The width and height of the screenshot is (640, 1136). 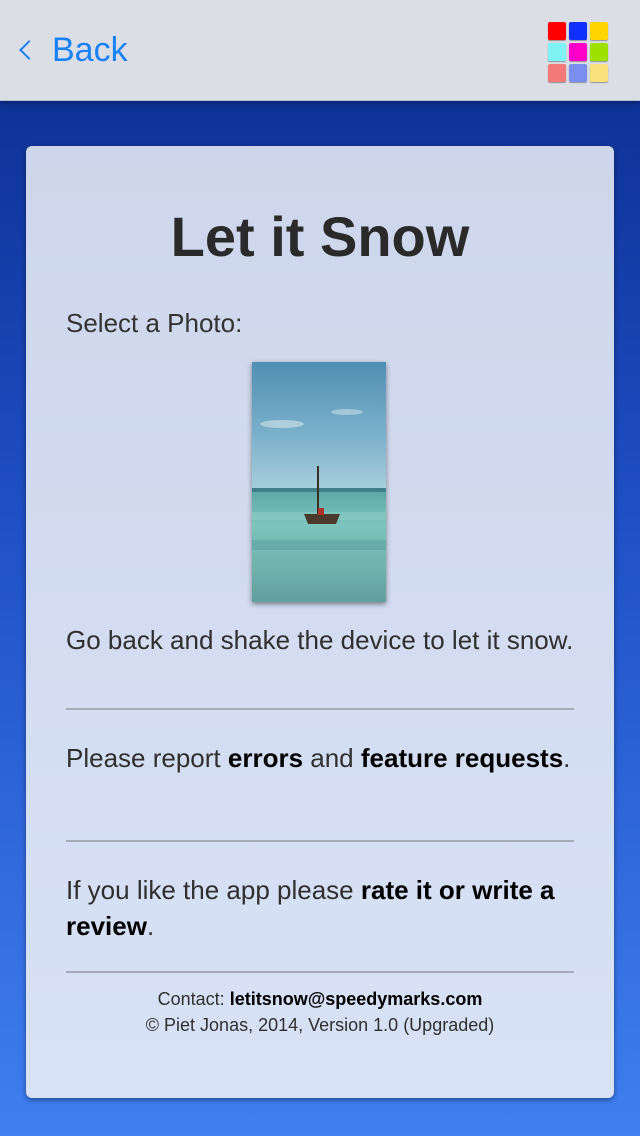 I want to click on back-button: Back, so click(x=72, y=50).